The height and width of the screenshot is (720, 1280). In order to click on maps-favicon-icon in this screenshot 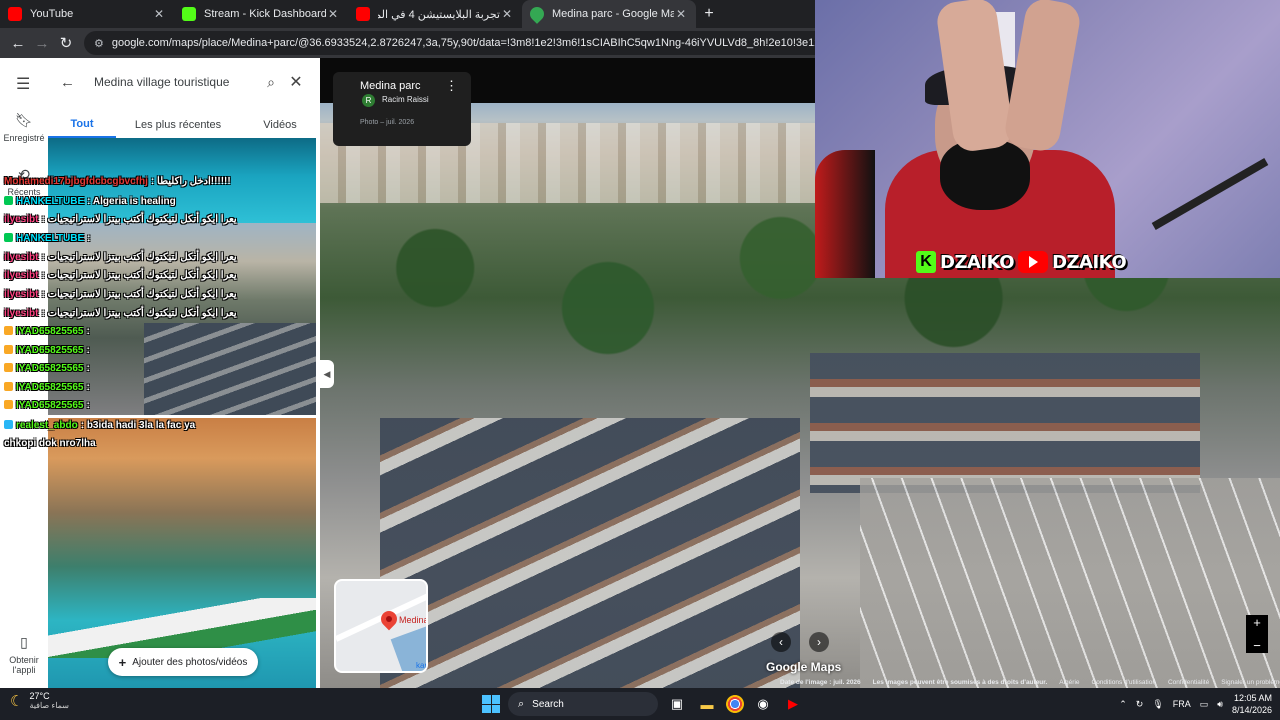, I will do `click(537, 14)`.